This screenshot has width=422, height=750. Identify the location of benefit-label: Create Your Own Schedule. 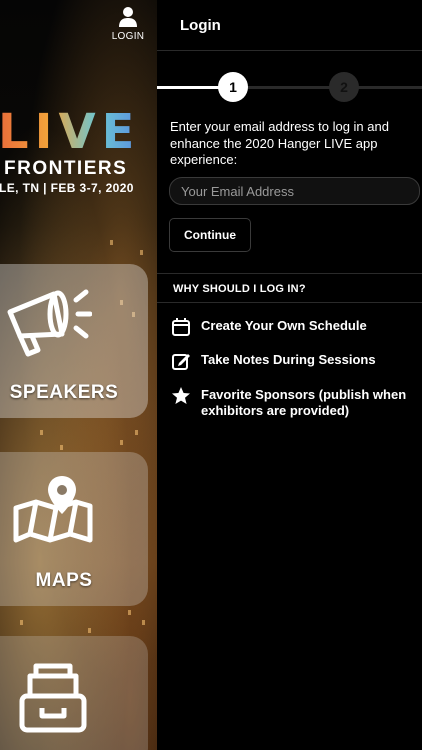
(284, 325).